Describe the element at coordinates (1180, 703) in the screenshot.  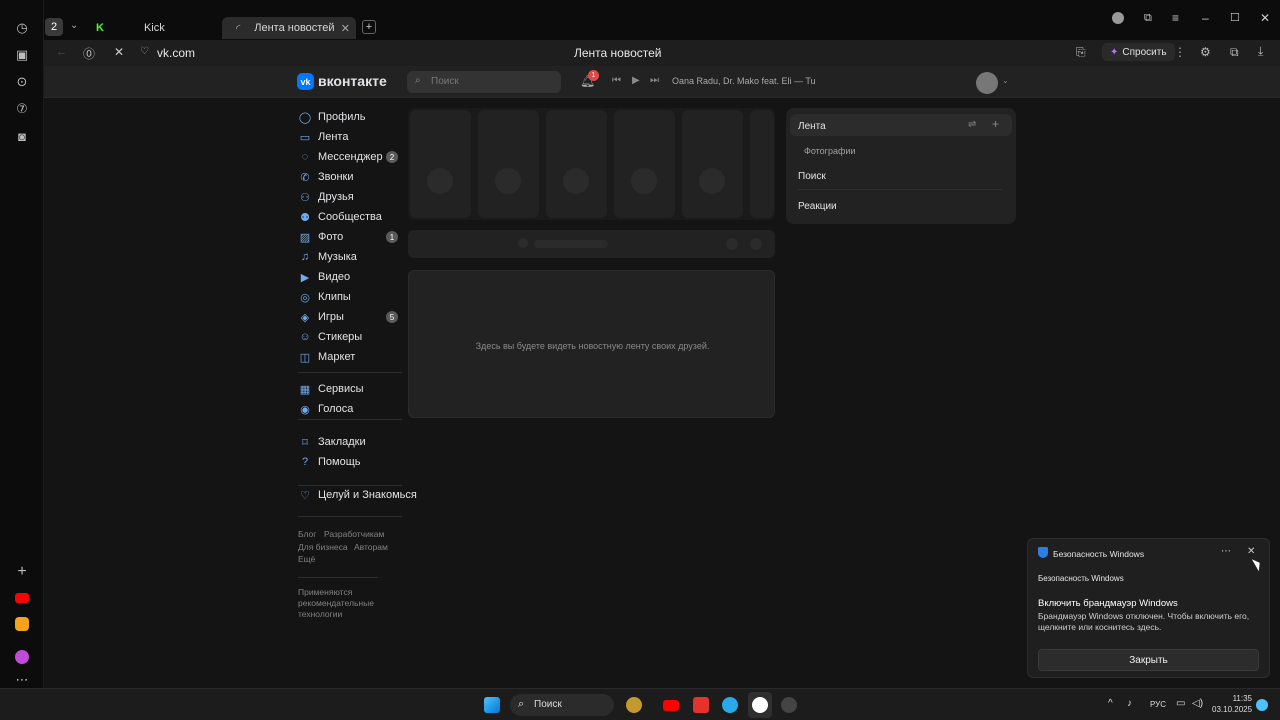
I see `network-icon: ▭` at that location.